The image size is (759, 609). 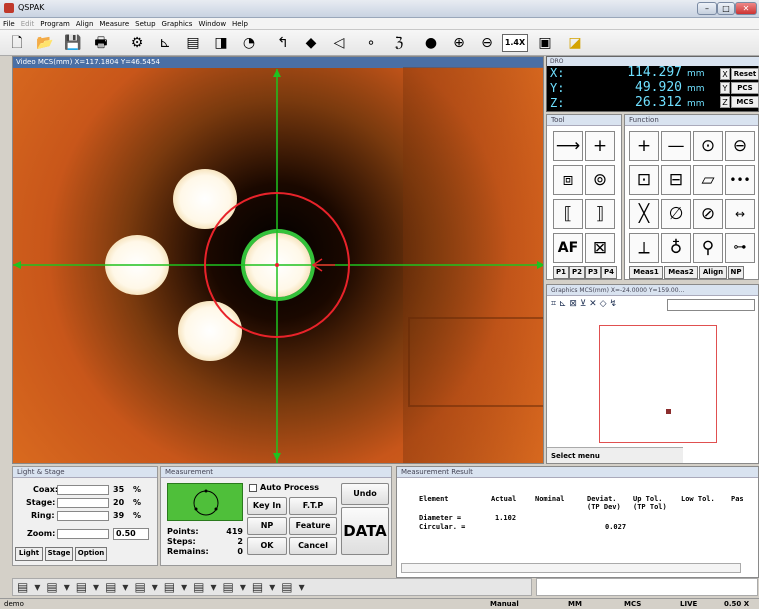 I want to click on display-icon: ◨, so click(x=221, y=43).